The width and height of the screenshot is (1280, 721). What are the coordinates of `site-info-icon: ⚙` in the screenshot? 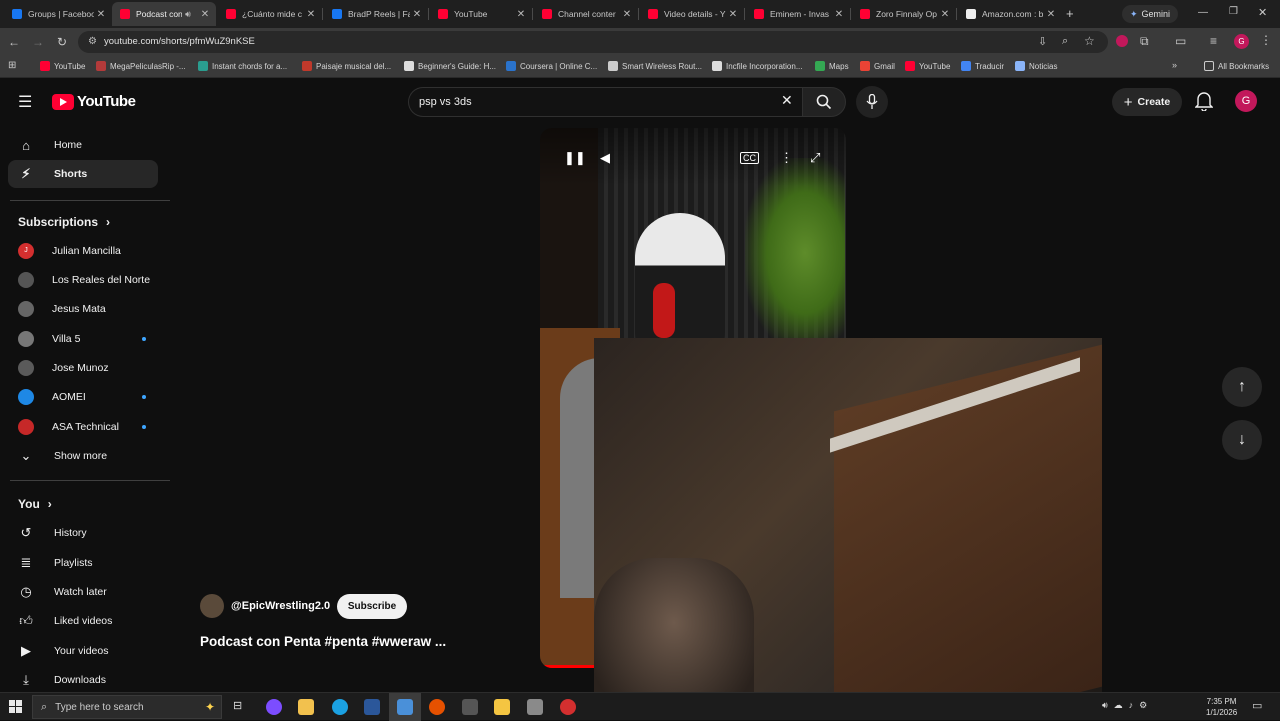 It's located at (92, 41).